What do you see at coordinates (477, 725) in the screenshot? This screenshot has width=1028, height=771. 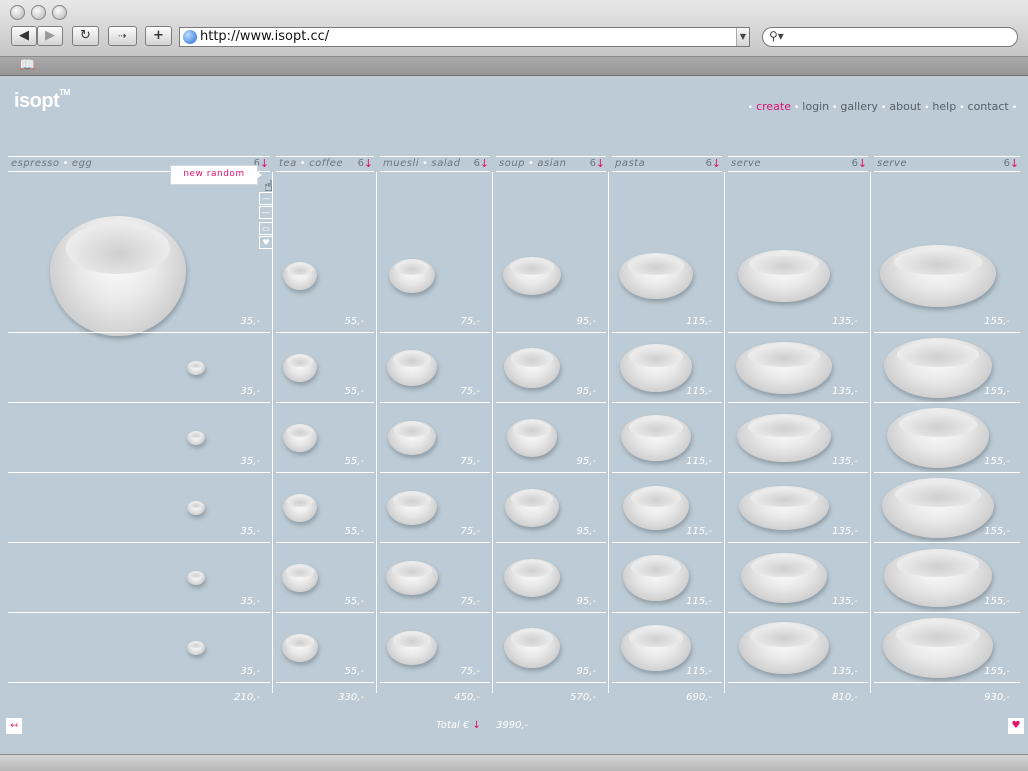 I see `total-sort-arrow-icon: ↓` at bounding box center [477, 725].